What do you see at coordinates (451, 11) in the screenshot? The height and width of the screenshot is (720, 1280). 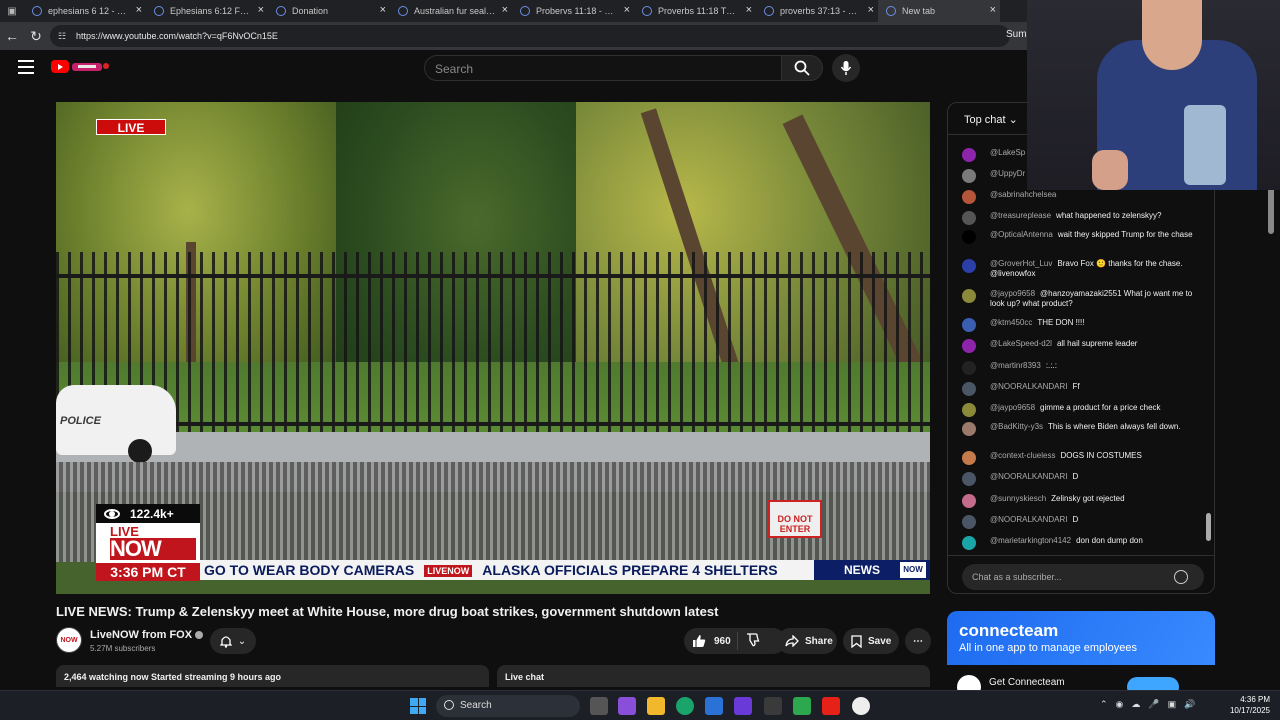 I see `browser-tab: Australian fur seal - Se ×` at bounding box center [451, 11].